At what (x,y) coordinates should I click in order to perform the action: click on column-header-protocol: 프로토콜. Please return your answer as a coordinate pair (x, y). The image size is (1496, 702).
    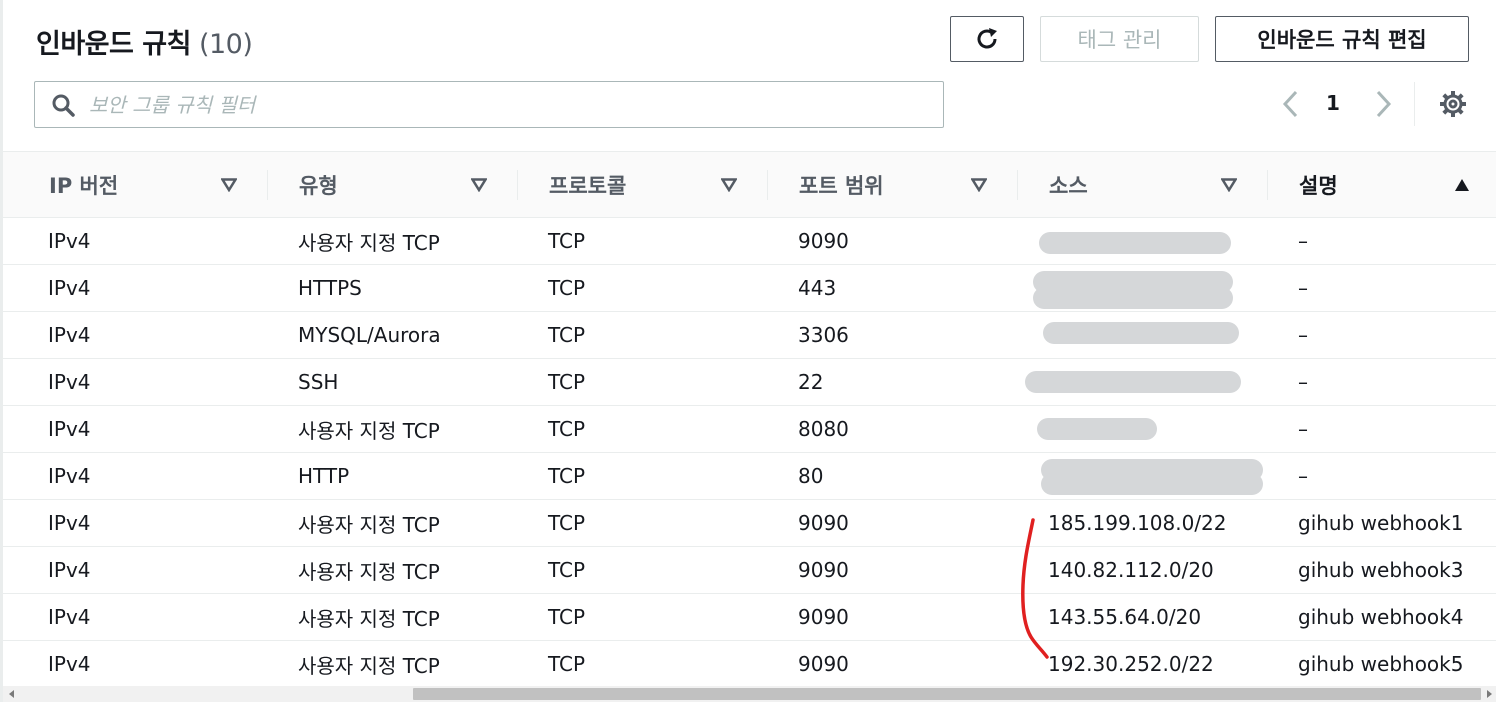
    Looking at the image, I should click on (587, 184).